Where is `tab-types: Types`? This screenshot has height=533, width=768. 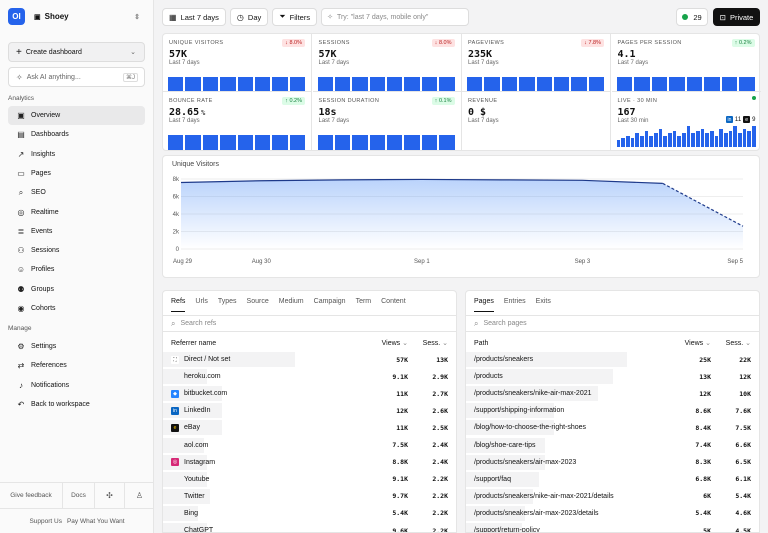 tab-types: Types is located at coordinates (227, 305).